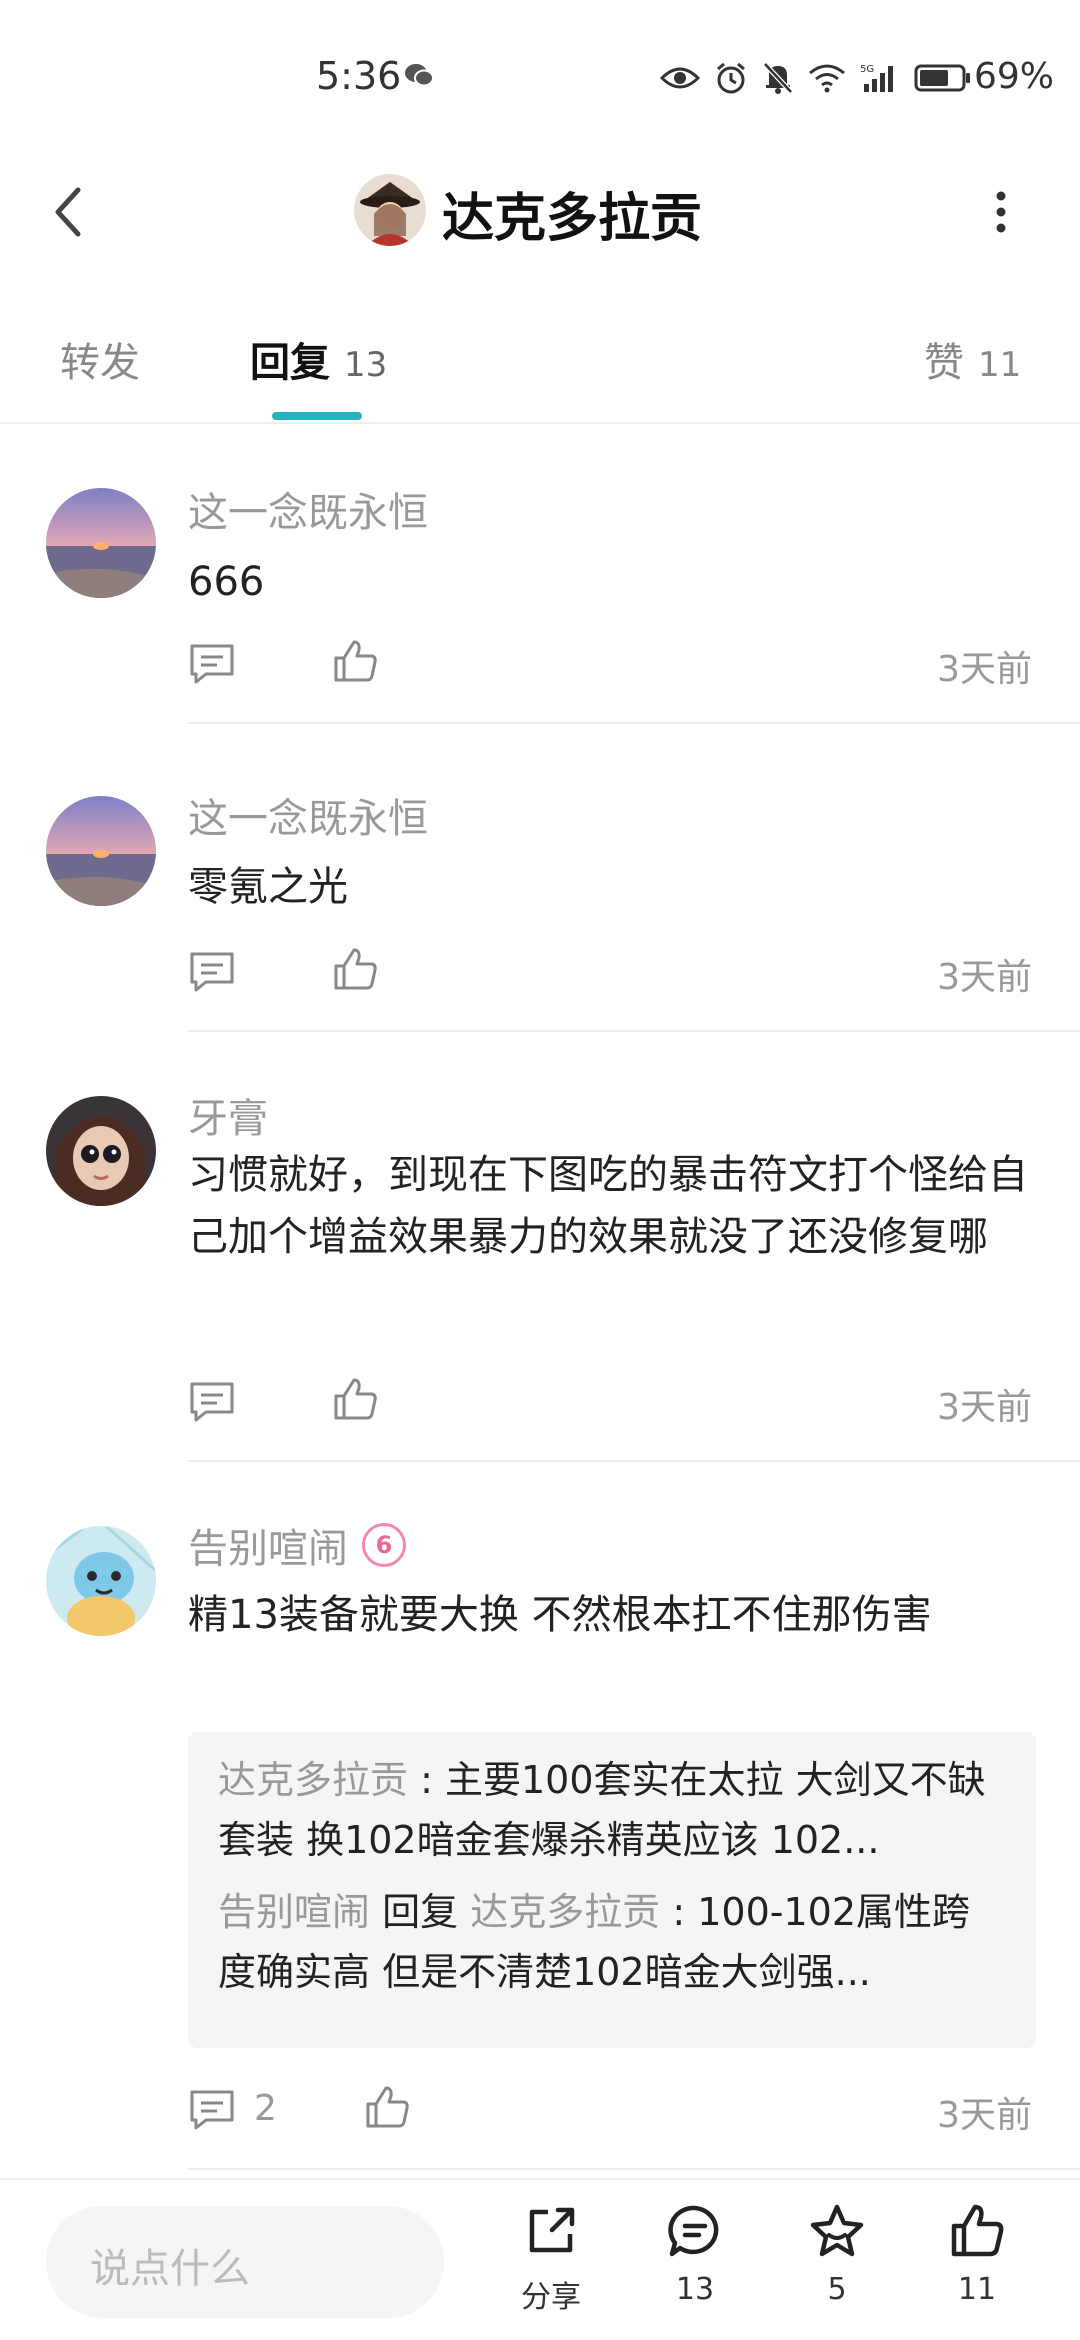 This screenshot has height=2340, width=1080. I want to click on comment-button: 13, so click(695, 2254).